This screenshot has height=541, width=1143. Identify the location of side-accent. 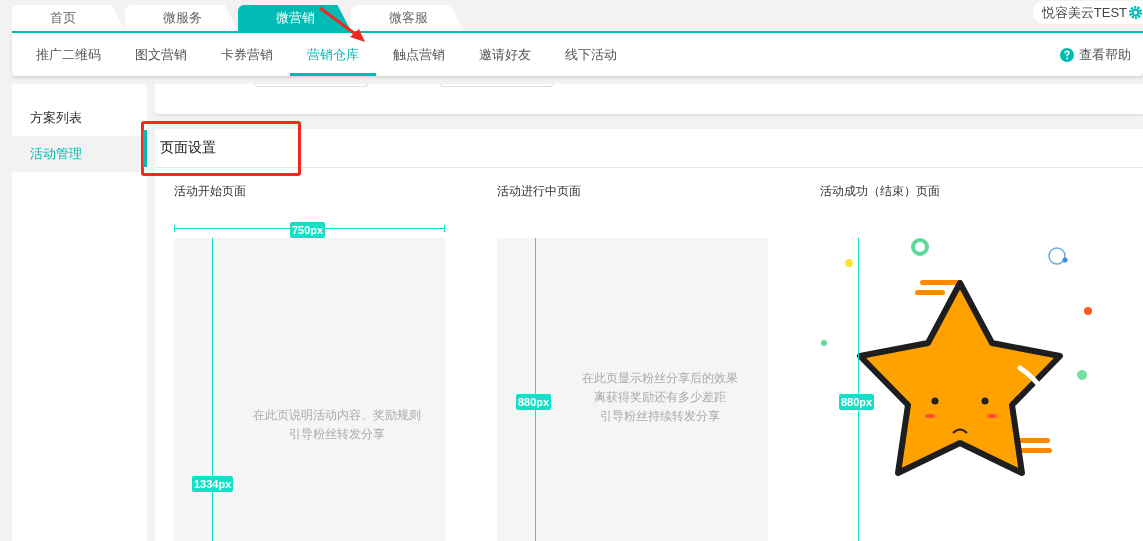
(145, 148).